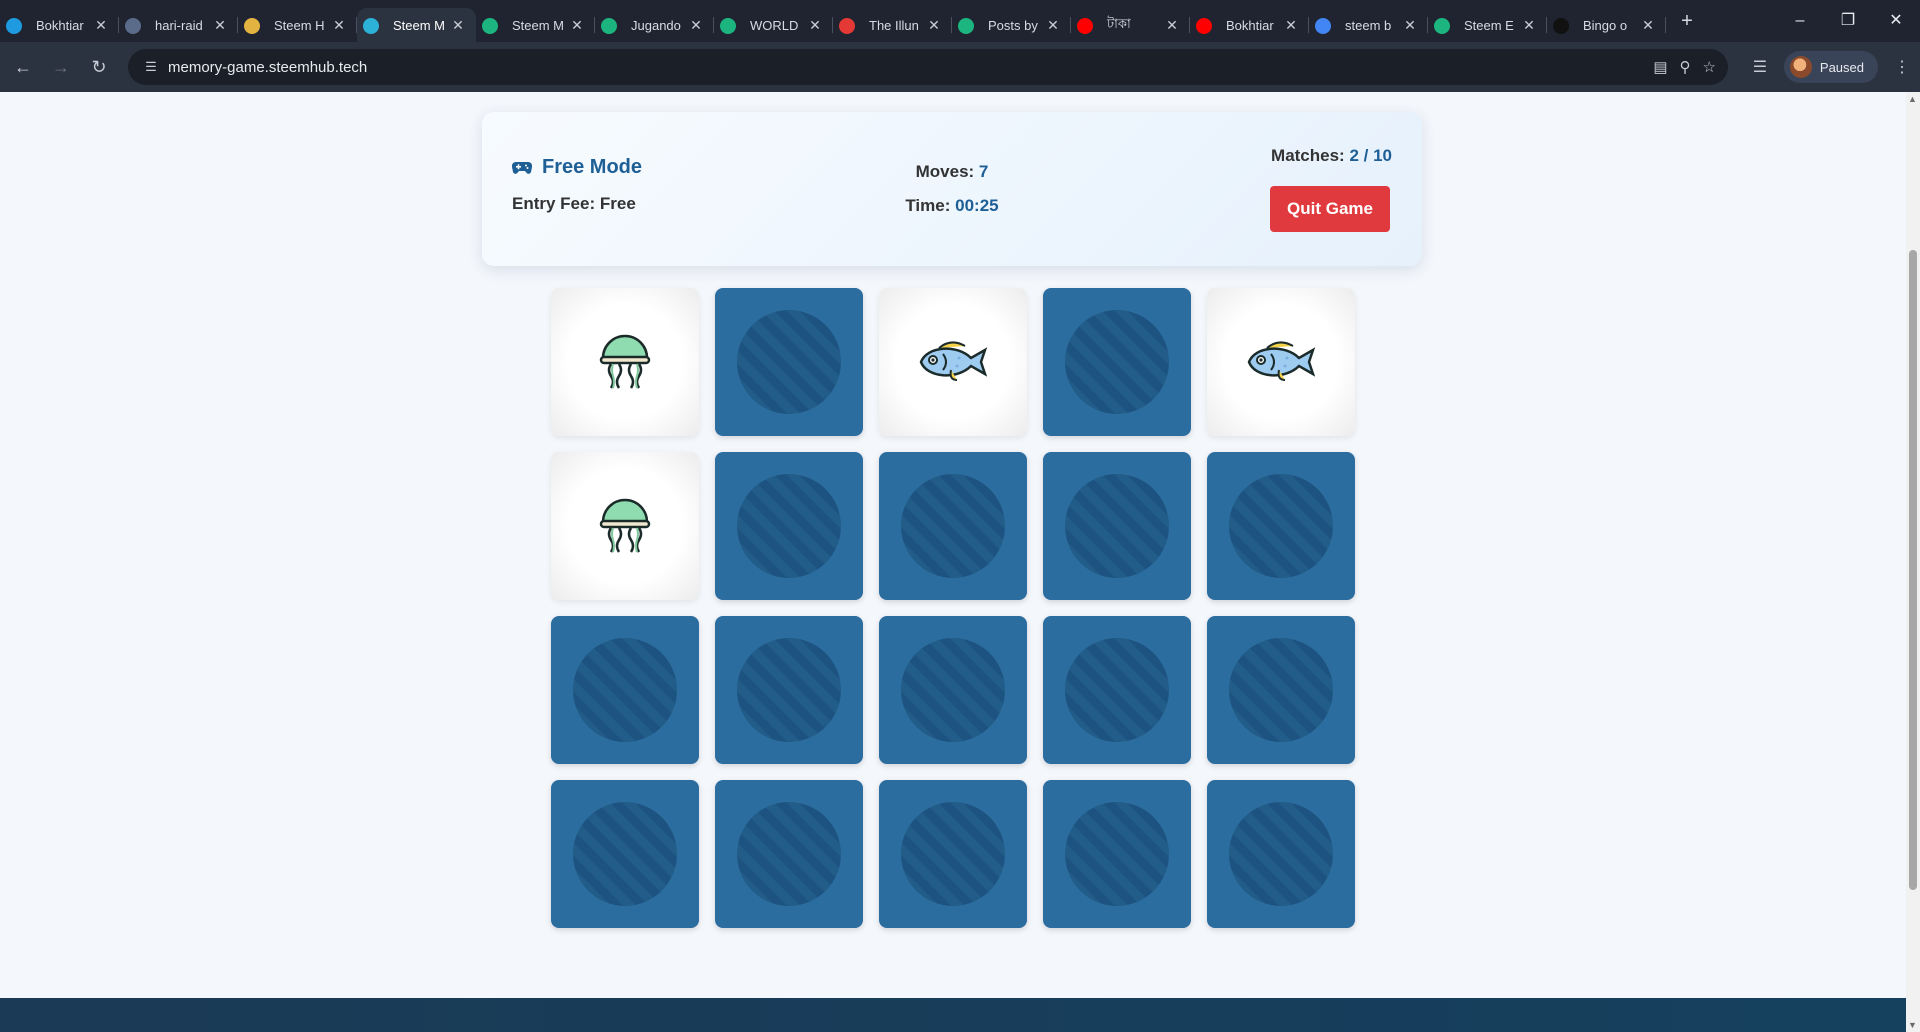 The width and height of the screenshot is (1920, 1032). Describe the element at coordinates (61, 67) in the screenshot. I see `forward-icon: →` at that location.